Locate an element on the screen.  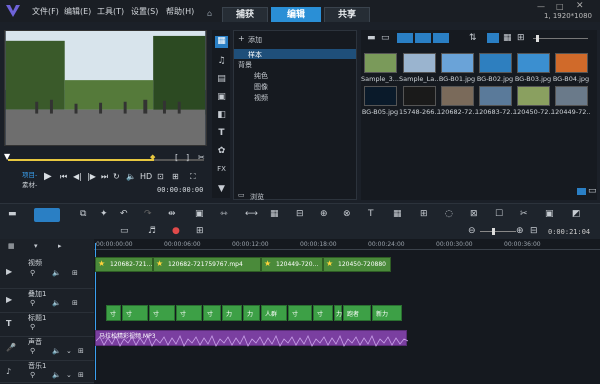
record-voice-icon: ● is located at coordinates (176, 231).